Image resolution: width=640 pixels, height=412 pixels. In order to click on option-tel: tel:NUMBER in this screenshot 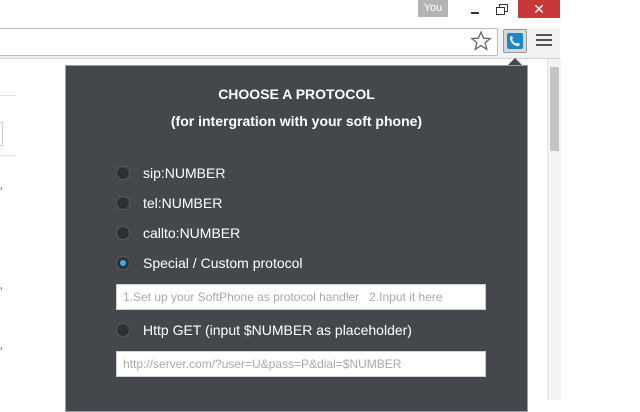, I will do `click(169, 203)`.